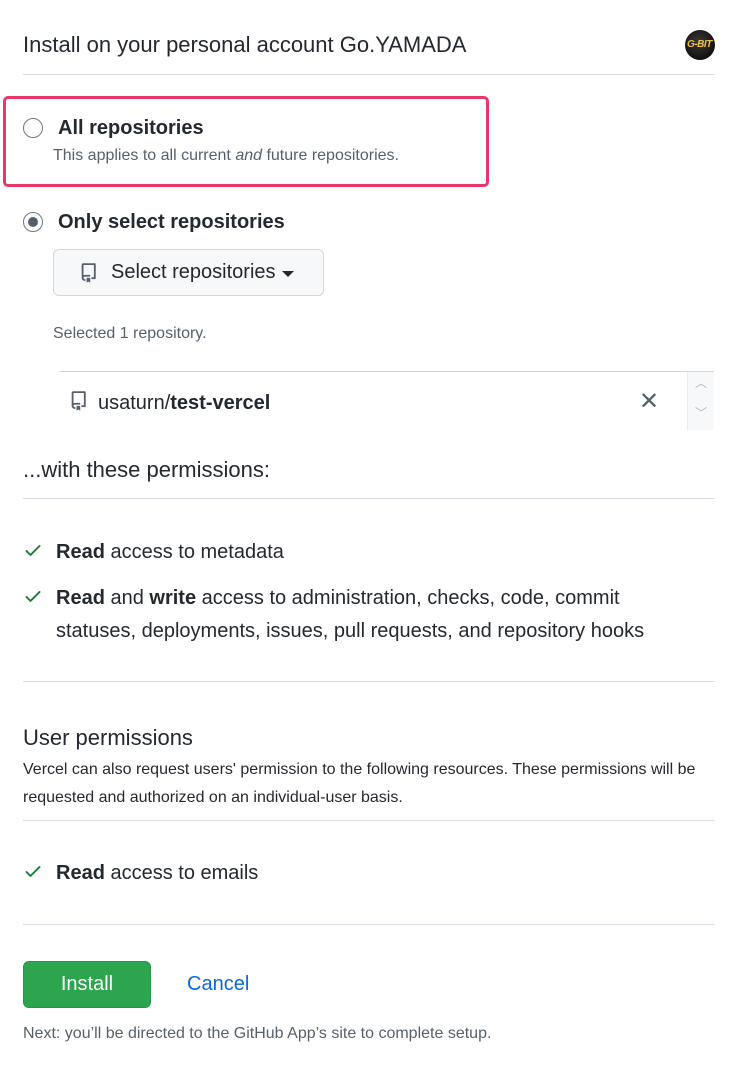  Describe the element at coordinates (108, 737) in the screenshot. I see `user-permissions-heading: User permissions` at that location.